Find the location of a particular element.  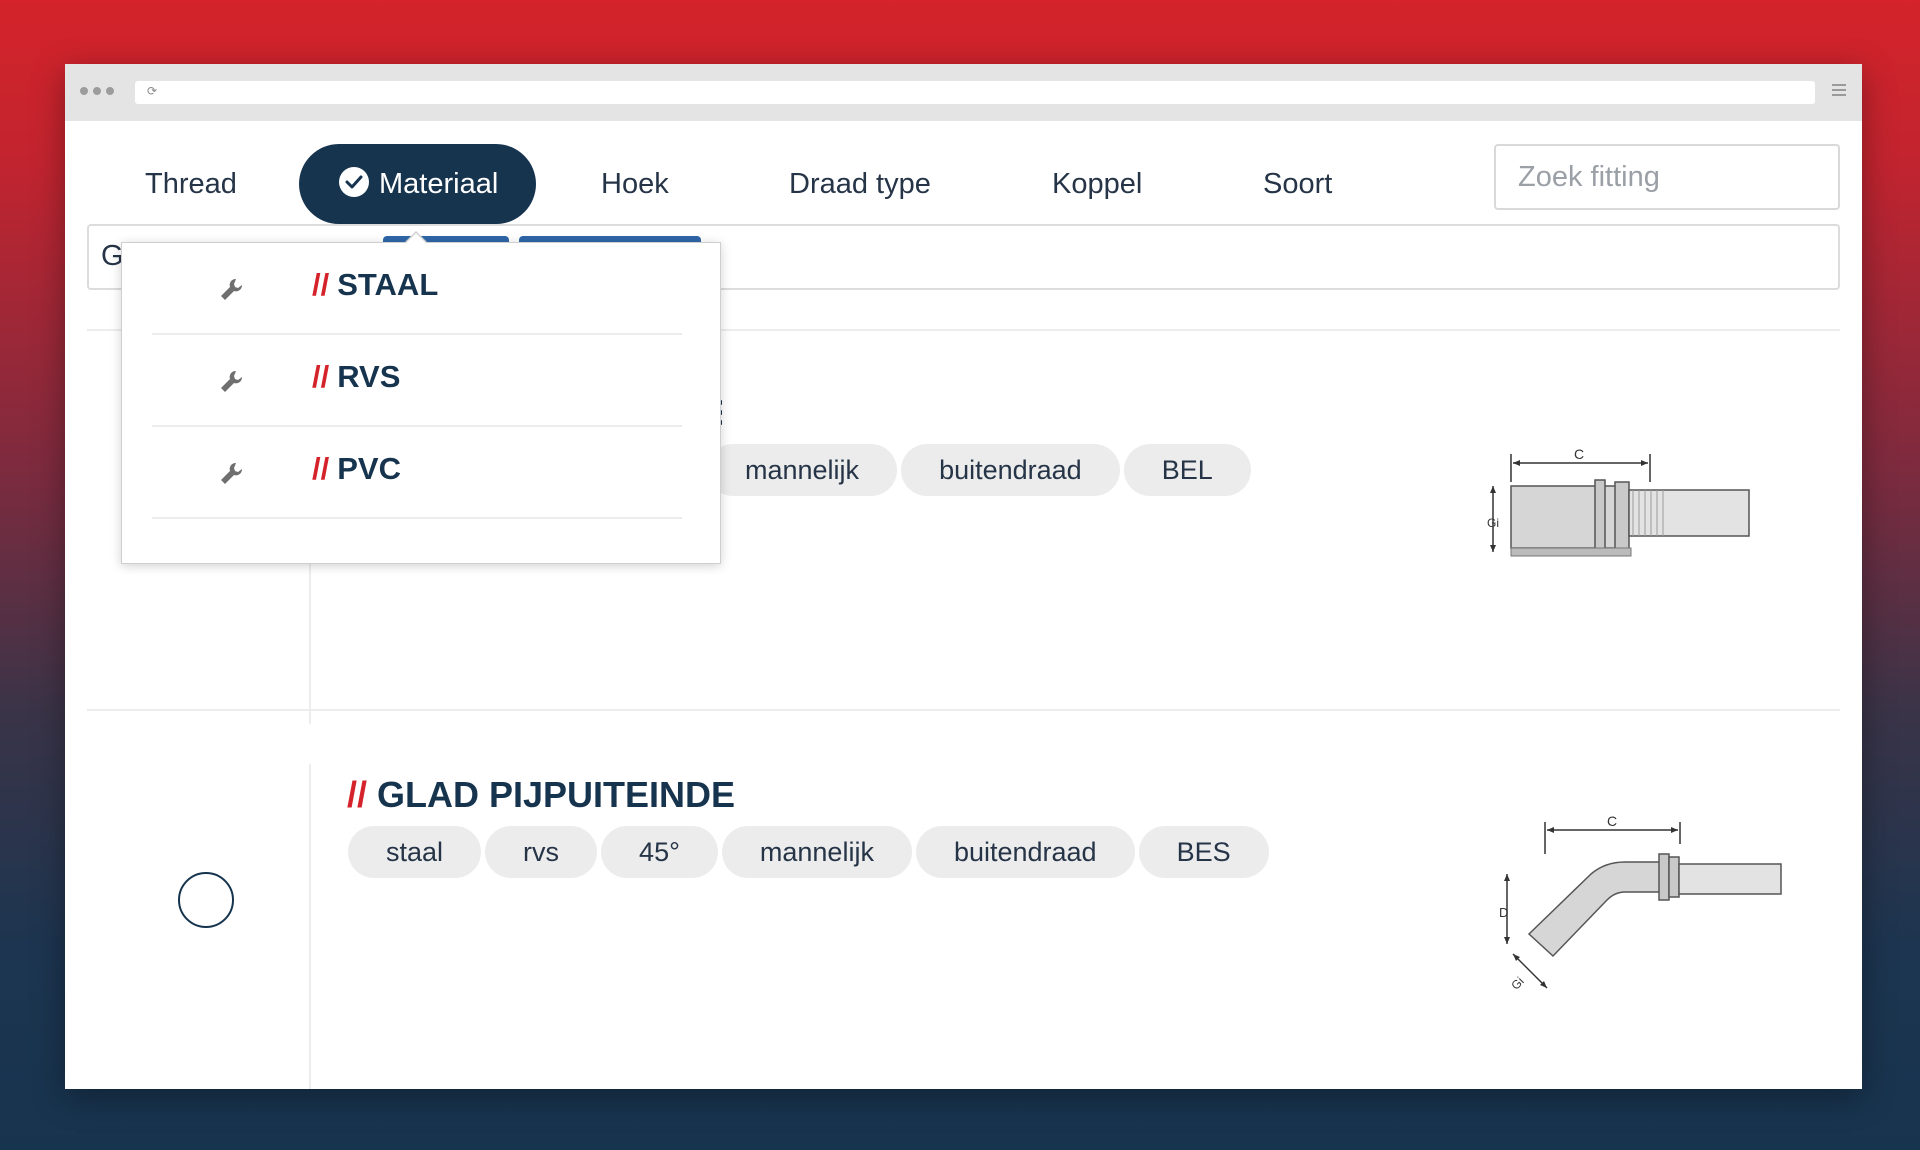

tab-hoek: Hoek is located at coordinates (635, 184).